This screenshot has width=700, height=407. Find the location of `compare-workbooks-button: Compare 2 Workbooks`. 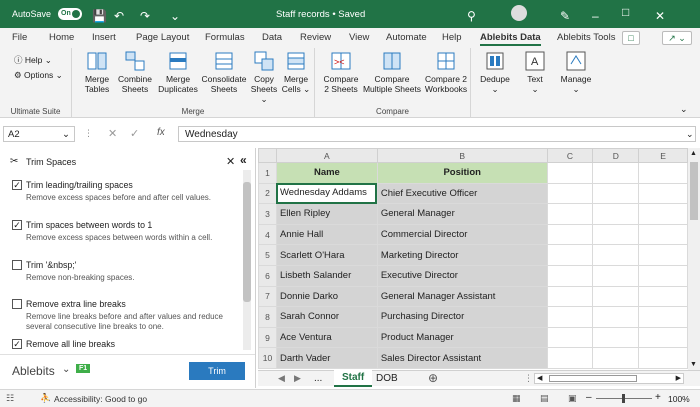

compare-workbooks-button: Compare 2 Workbooks is located at coordinates (446, 72).